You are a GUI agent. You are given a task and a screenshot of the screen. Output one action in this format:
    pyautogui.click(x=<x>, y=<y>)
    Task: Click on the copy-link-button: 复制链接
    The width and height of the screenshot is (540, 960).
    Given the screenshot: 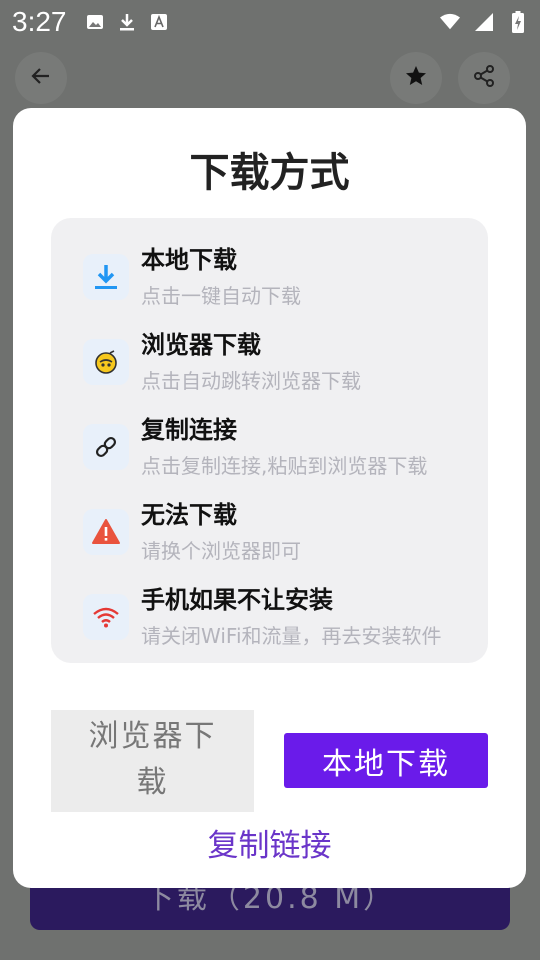 What is the action you would take?
    pyautogui.click(x=269, y=842)
    